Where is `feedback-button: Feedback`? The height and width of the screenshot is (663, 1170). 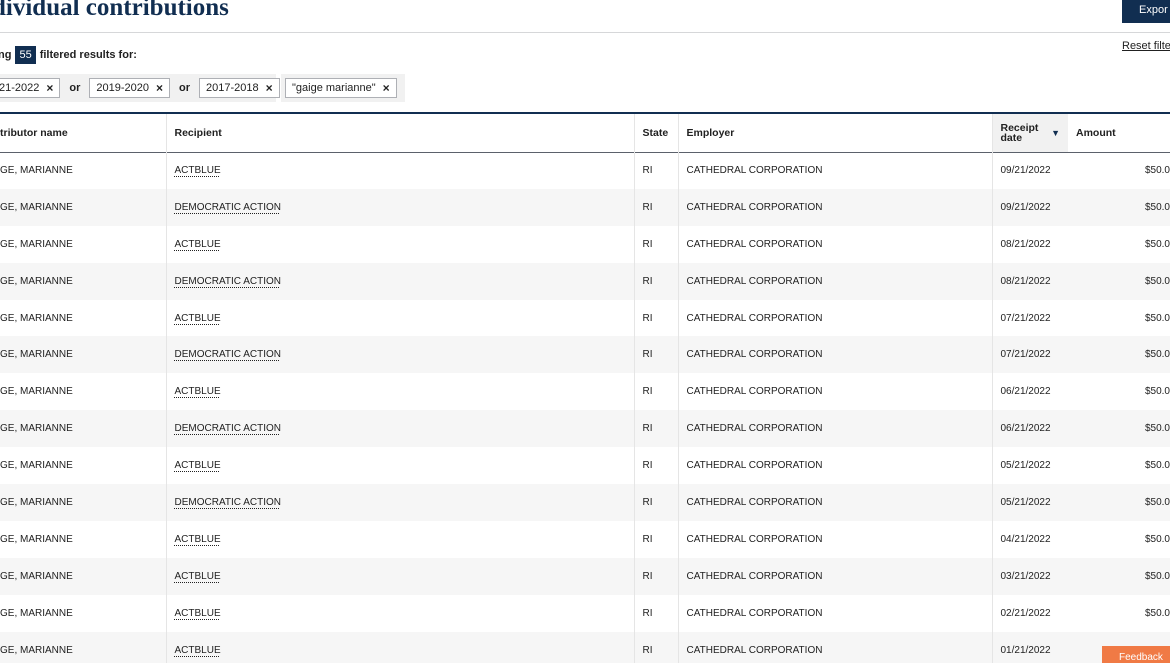 feedback-button: Feedback is located at coordinates (1136, 654).